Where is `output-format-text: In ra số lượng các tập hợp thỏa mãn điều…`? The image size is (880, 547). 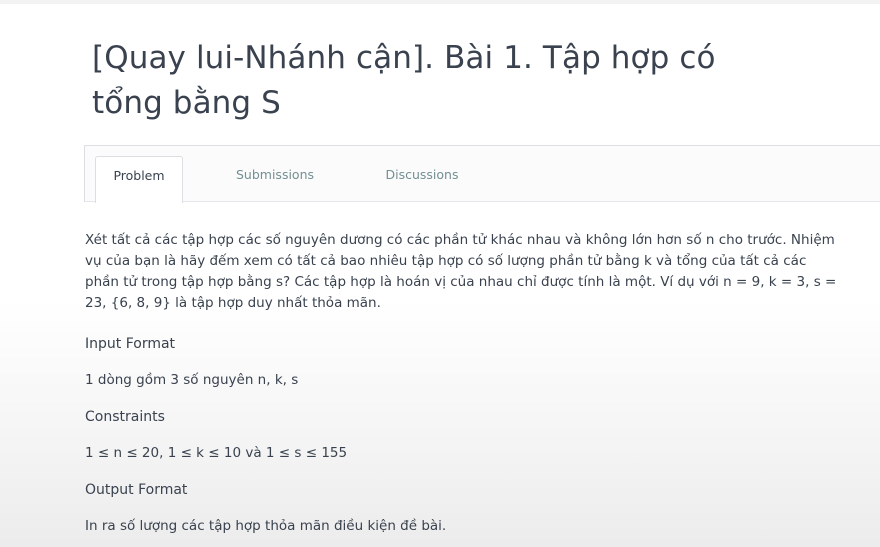
output-format-text: In ra số lượng các tập hợp thỏa mãn điều… is located at coordinates (266, 526).